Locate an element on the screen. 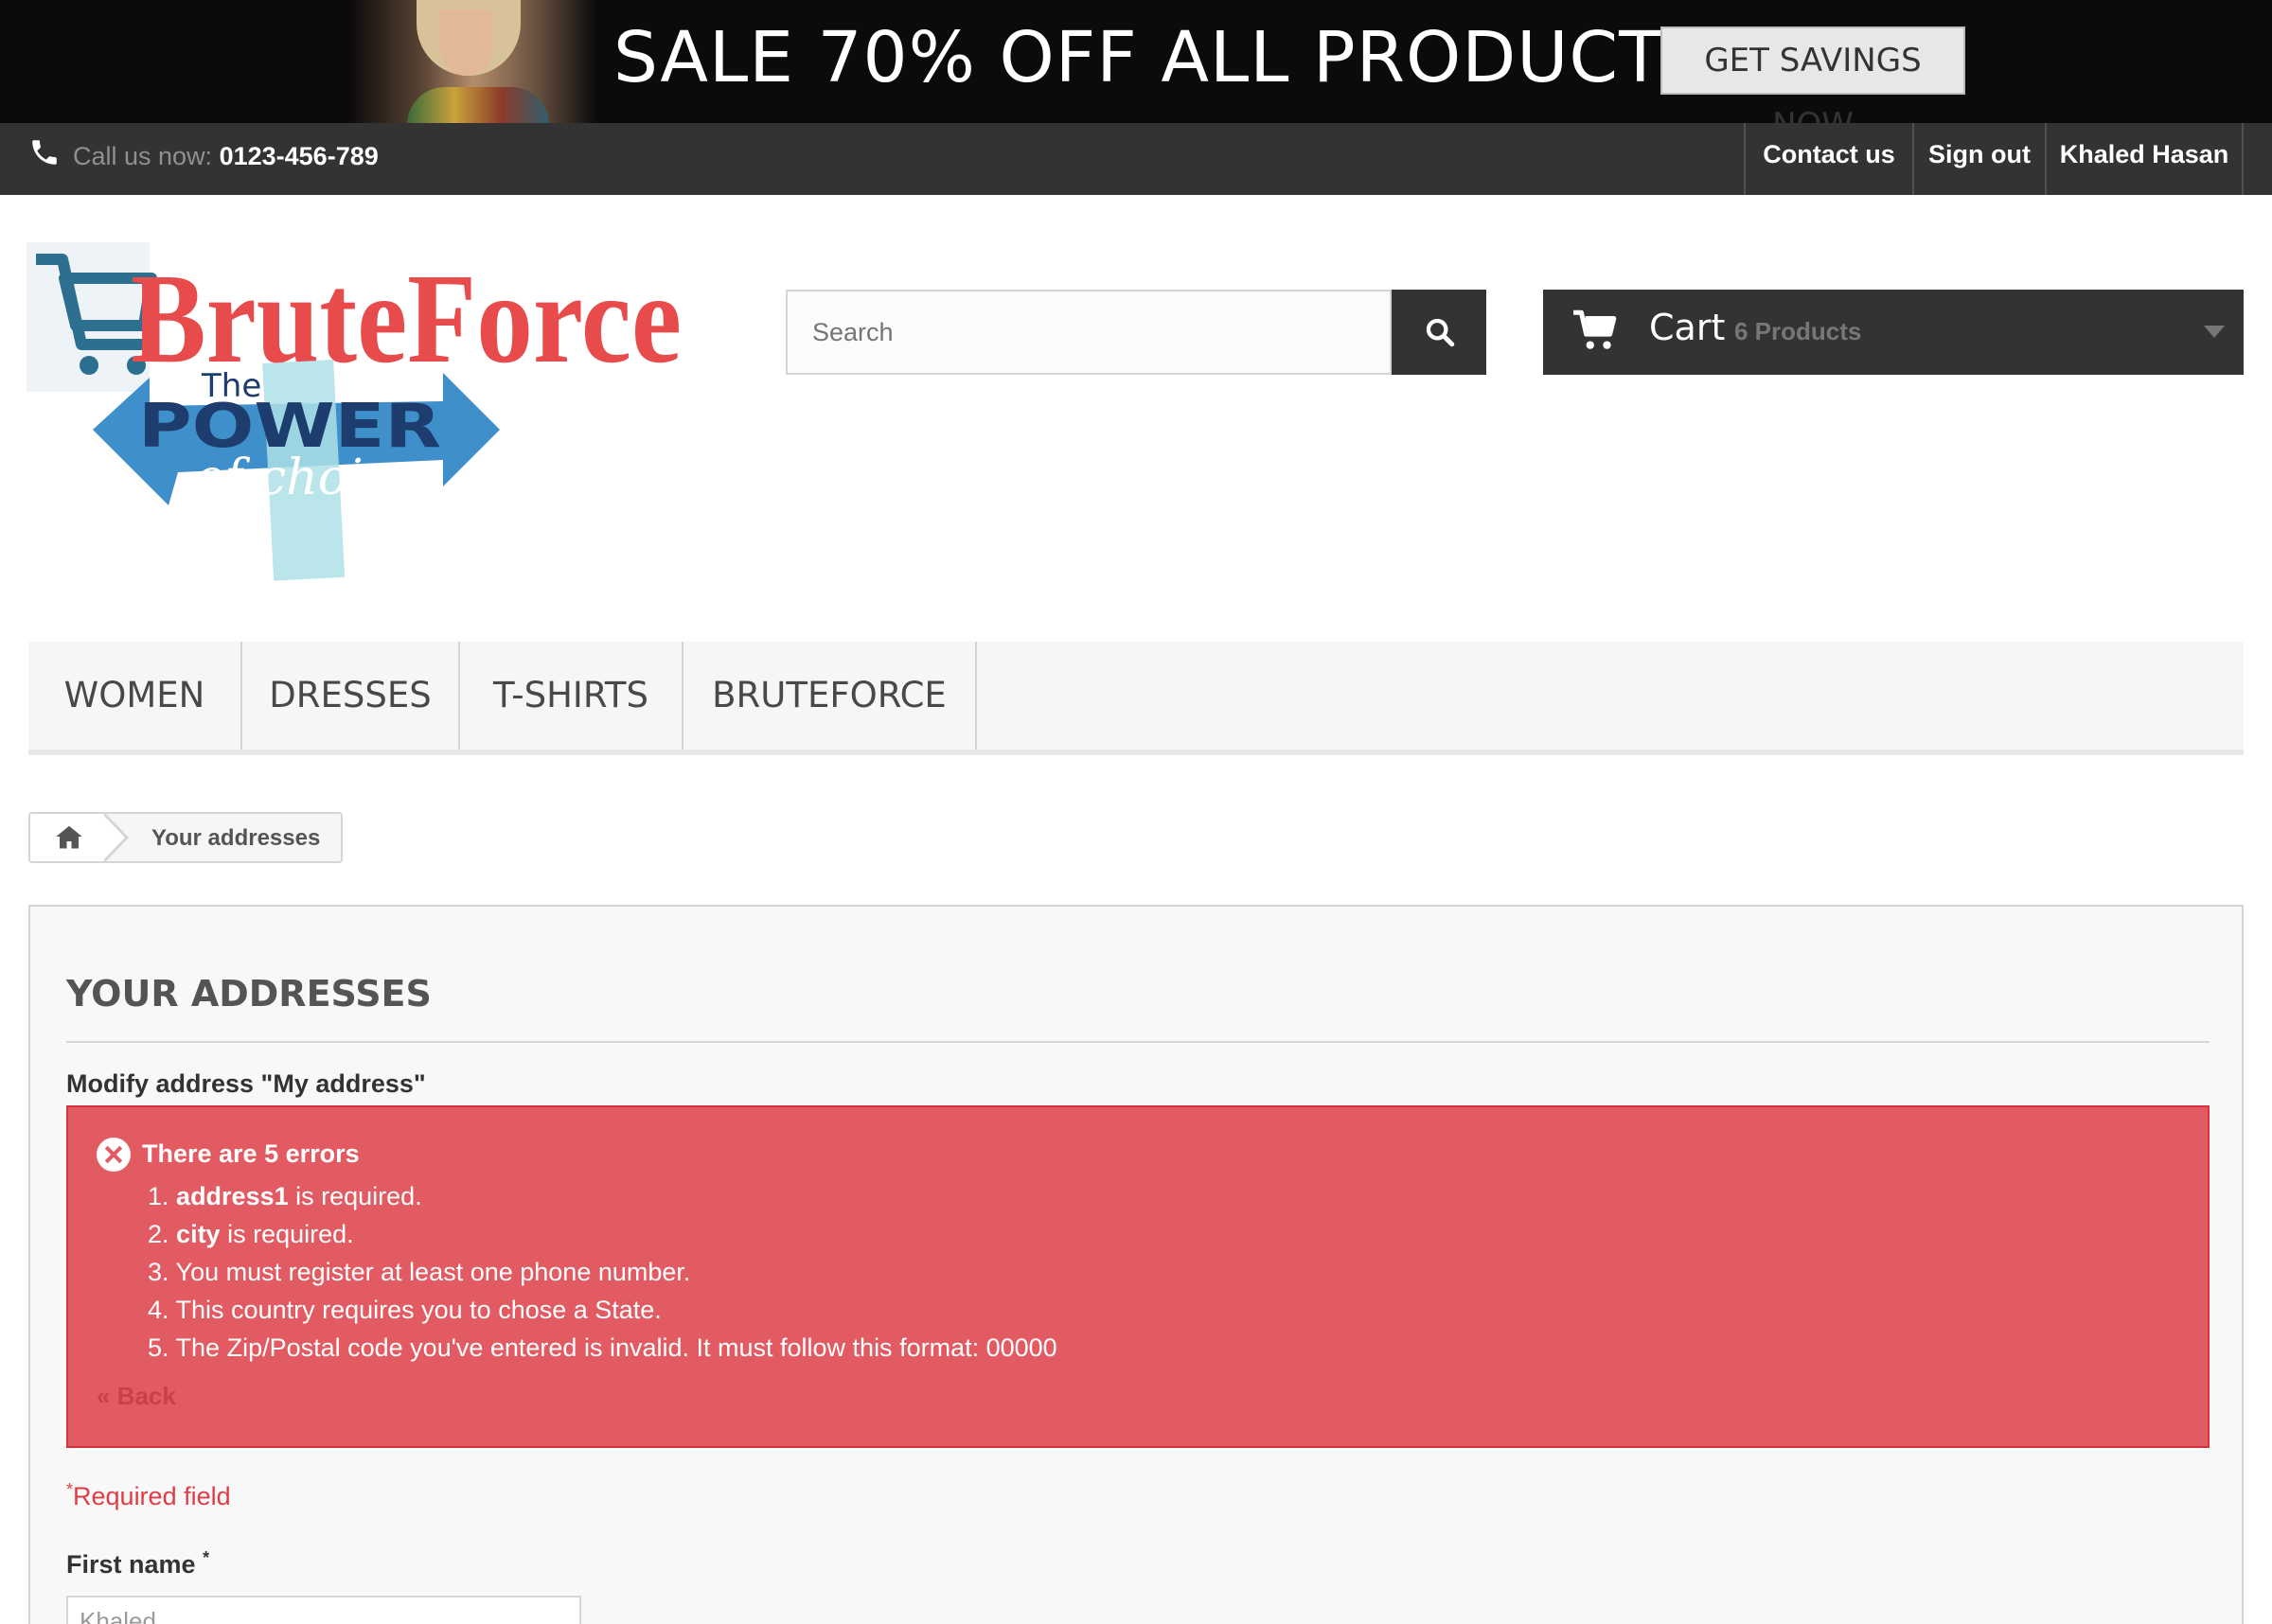 The height and width of the screenshot is (1624, 2272). error-circle-icon is located at coordinates (114, 1155).